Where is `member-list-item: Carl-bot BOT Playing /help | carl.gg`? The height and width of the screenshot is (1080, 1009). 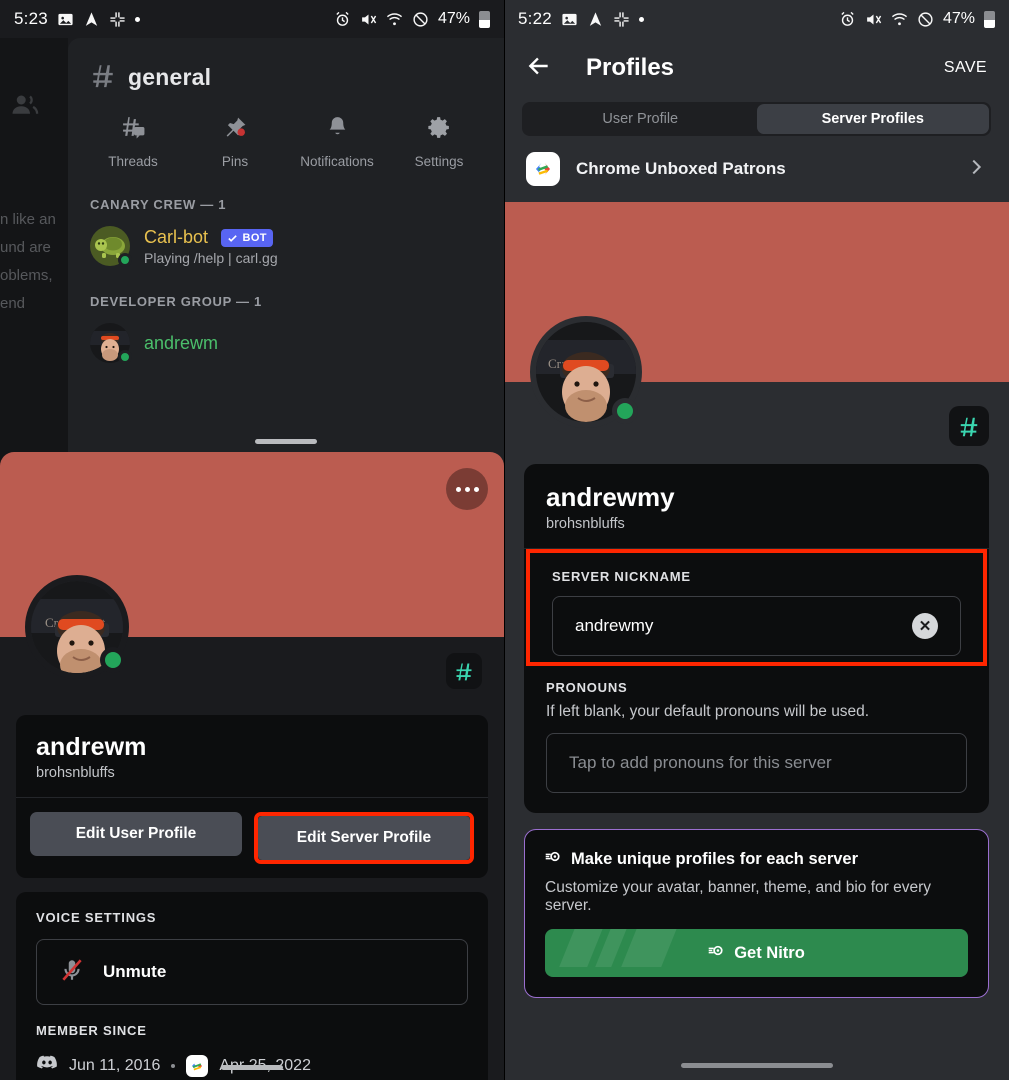
member-list-item: Carl-bot BOT Playing /help | carl.gg is located at coordinates (286, 239).